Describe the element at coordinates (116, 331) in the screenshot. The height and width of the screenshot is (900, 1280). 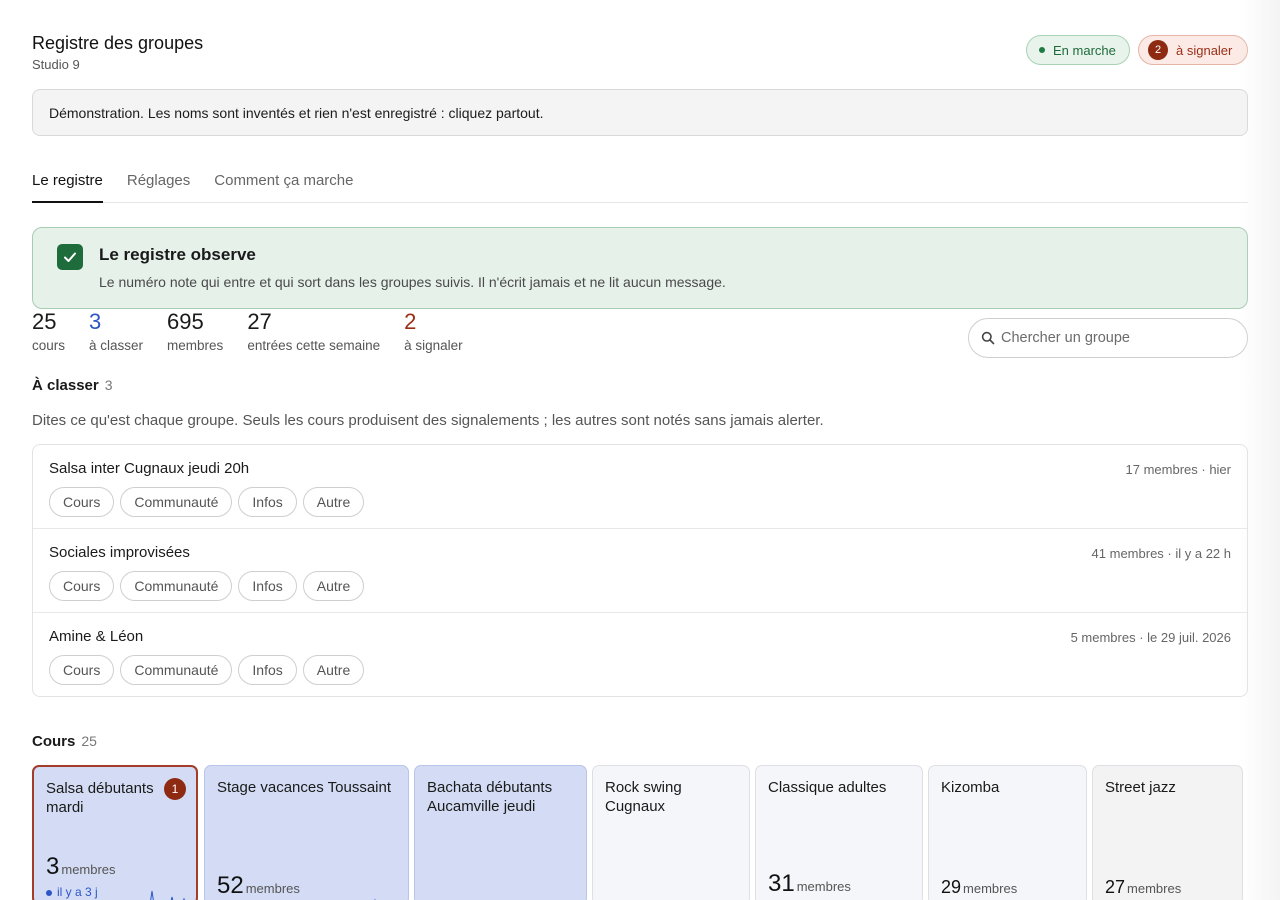
I see `stat-a-classer: 3 à classer` at that location.